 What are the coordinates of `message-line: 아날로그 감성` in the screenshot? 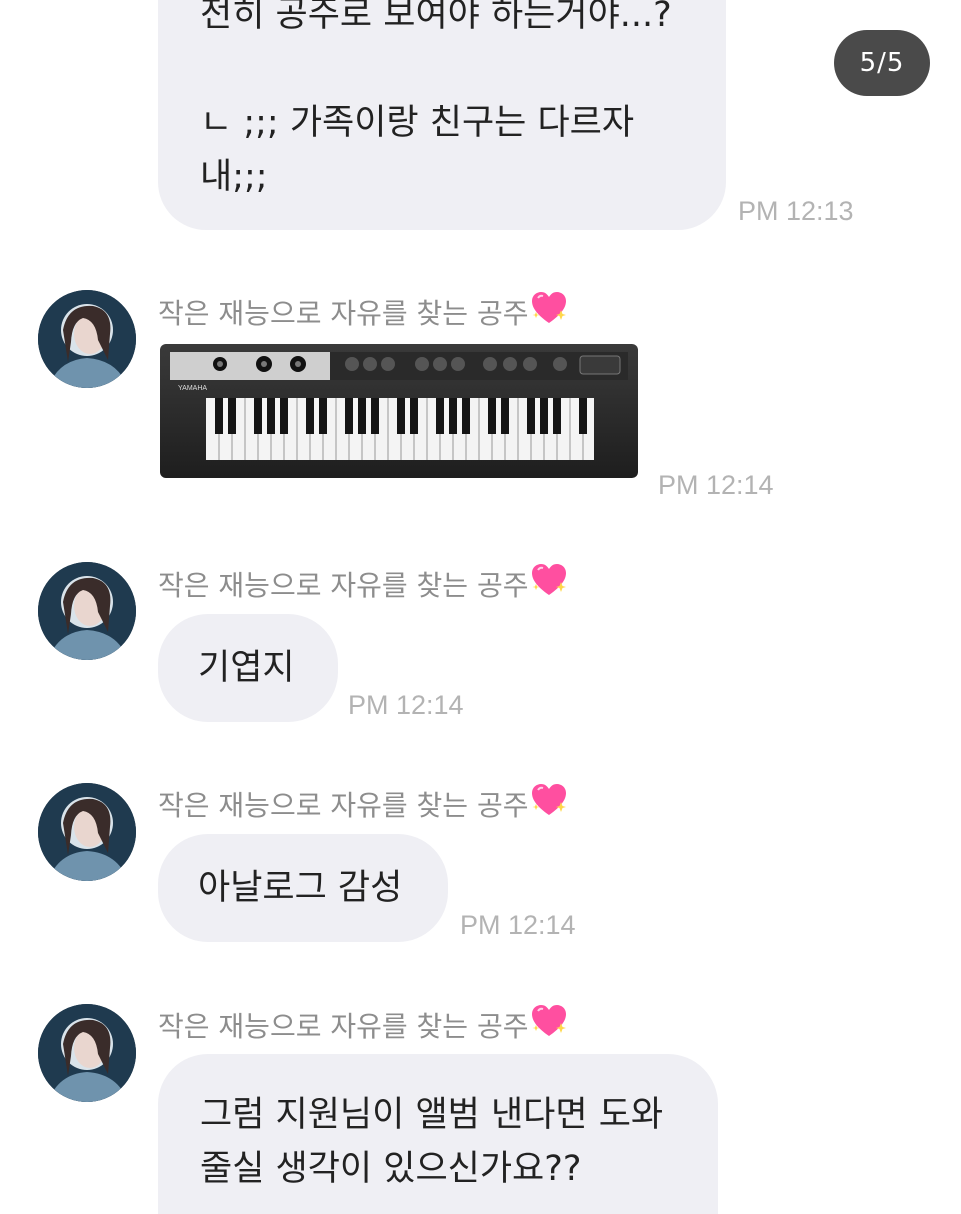 It's located at (300, 888).